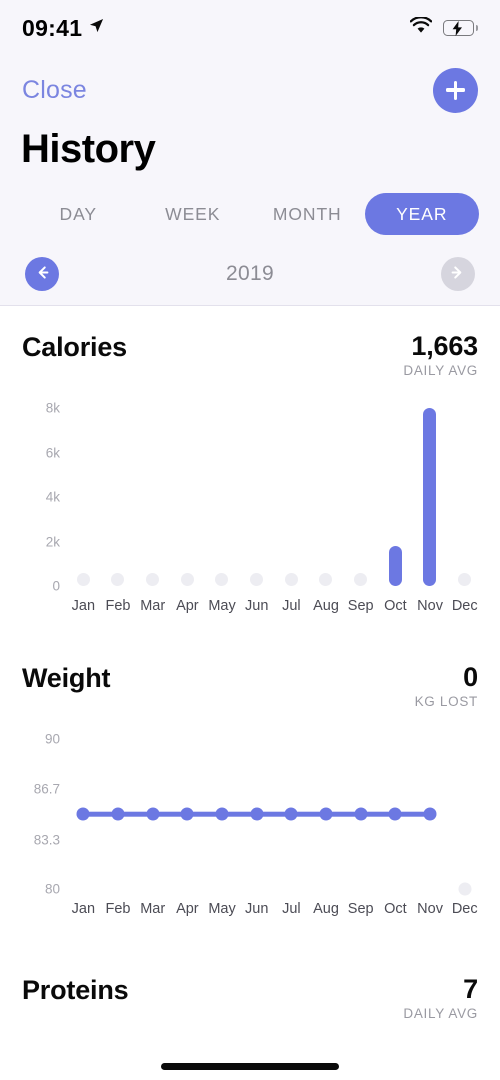 The width and height of the screenshot is (500, 1080). I want to click on add-entry-button, so click(455, 90).